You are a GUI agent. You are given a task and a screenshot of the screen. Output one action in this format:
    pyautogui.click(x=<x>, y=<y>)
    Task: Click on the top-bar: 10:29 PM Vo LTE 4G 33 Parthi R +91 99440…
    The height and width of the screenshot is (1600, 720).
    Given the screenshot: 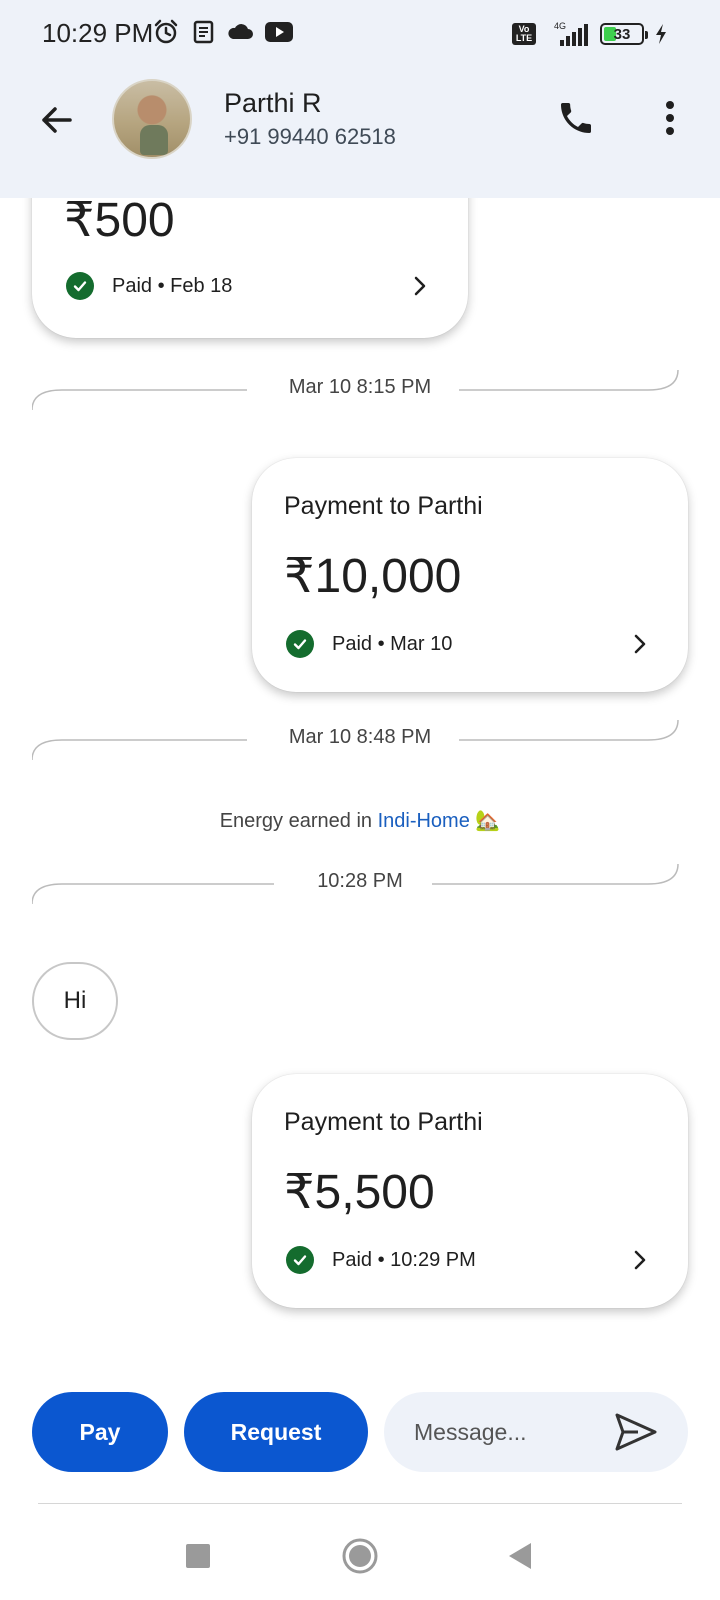 What is the action you would take?
    pyautogui.click(x=360, y=99)
    